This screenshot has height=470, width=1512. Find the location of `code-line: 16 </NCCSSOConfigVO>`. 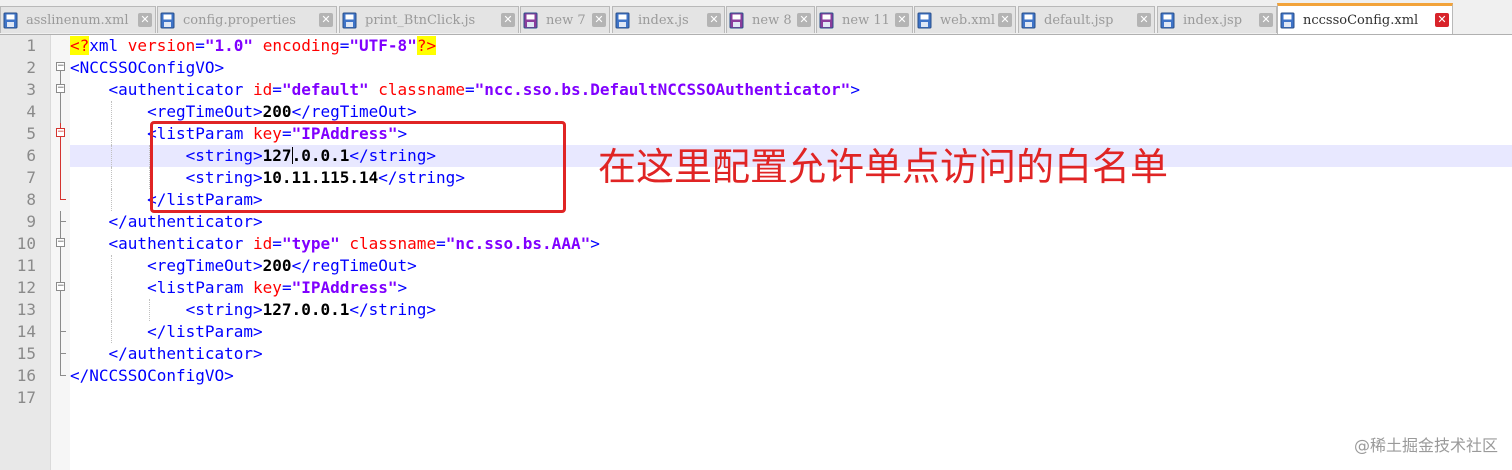

code-line: 16 </NCCSSOConfigVO> is located at coordinates (756, 376).